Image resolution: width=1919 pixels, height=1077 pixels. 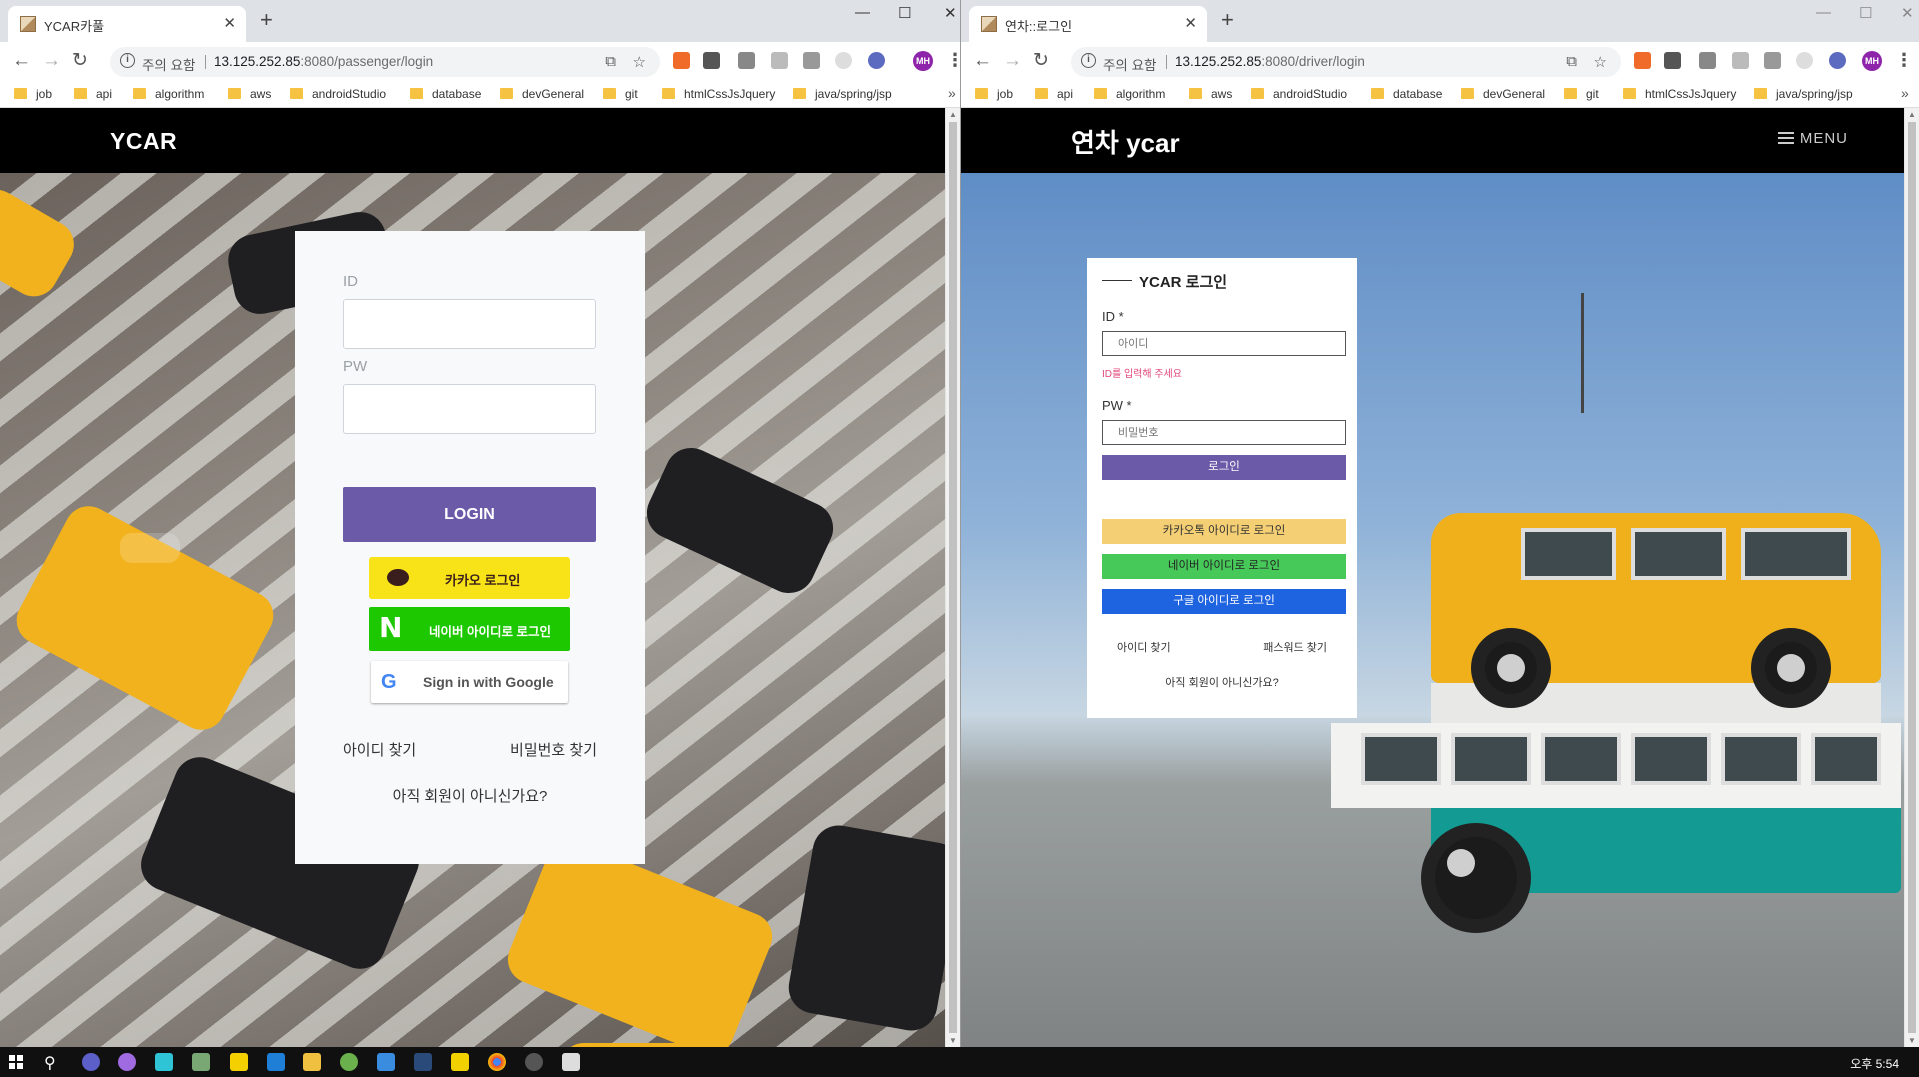 I want to click on windows-start-icon, so click(x=16, y=1062).